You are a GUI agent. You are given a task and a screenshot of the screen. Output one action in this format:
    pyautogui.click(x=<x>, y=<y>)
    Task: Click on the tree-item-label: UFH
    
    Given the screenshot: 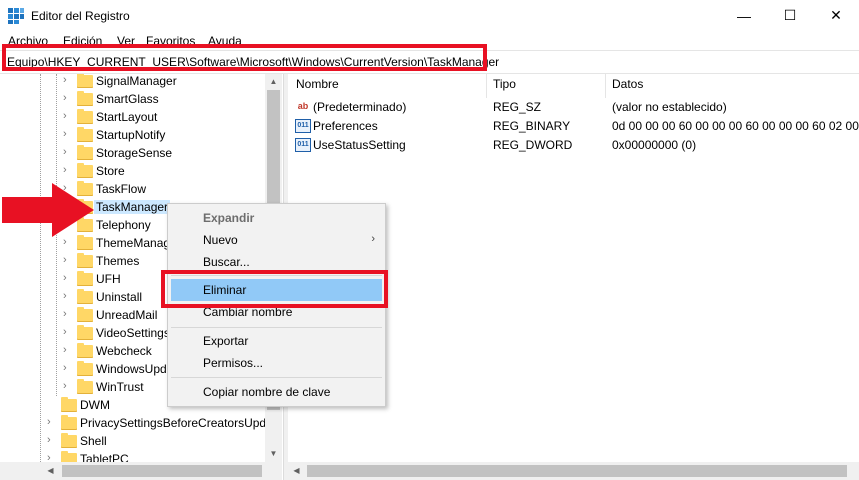 What is the action you would take?
    pyautogui.click(x=108, y=279)
    